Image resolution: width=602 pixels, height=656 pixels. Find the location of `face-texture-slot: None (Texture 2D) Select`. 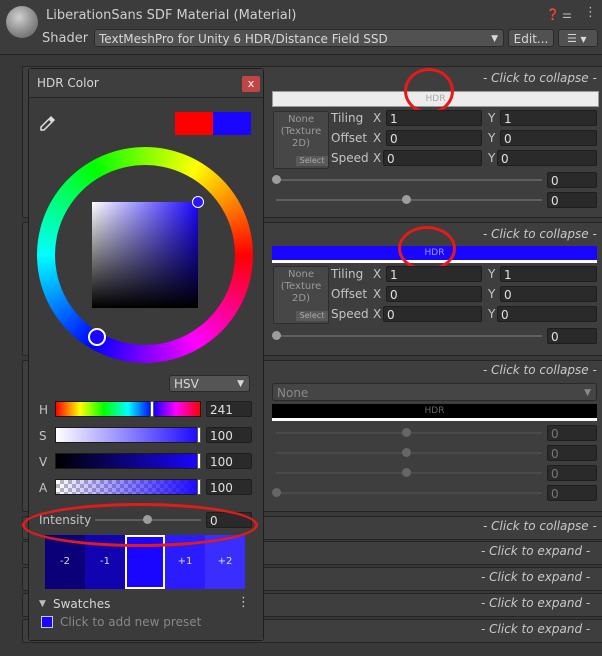

face-texture-slot: None (Texture 2D) Select is located at coordinates (301, 140).